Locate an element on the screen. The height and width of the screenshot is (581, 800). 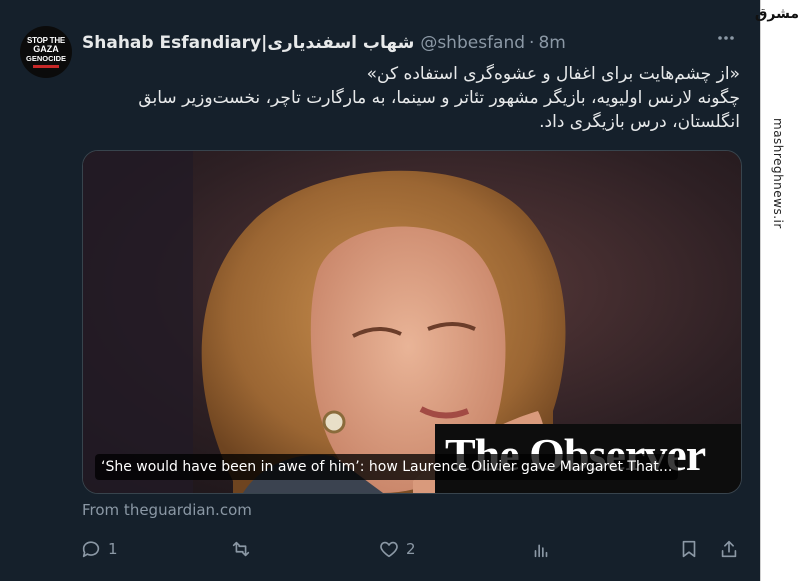
author-handle: @shbesfand is located at coordinates (472, 43).